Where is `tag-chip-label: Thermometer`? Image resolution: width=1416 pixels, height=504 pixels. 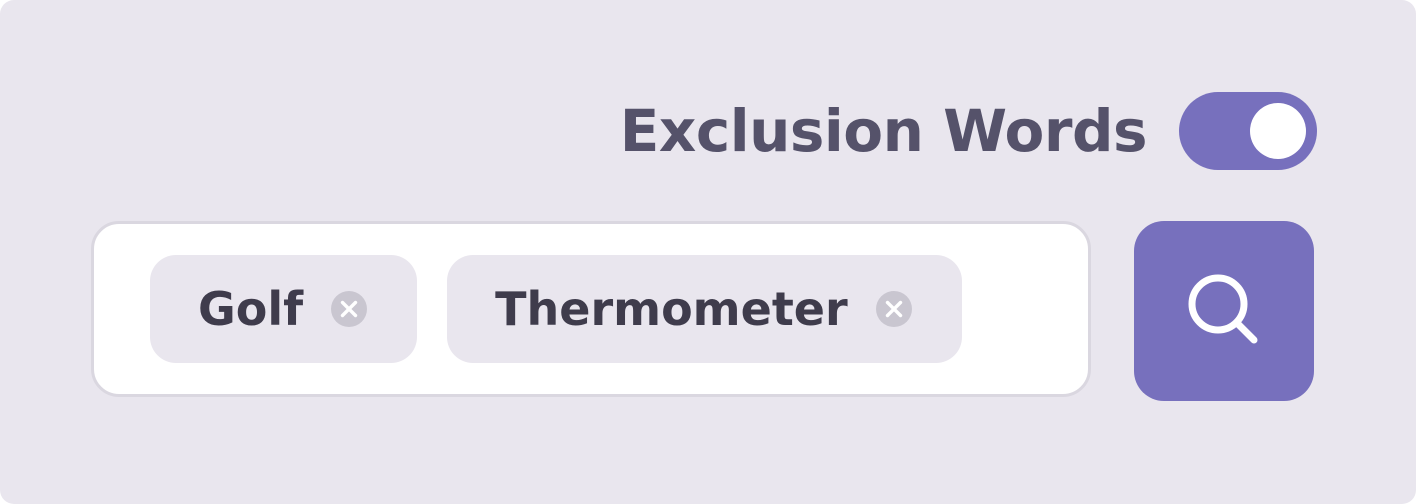
tag-chip-label: Thermometer is located at coordinates (671, 309).